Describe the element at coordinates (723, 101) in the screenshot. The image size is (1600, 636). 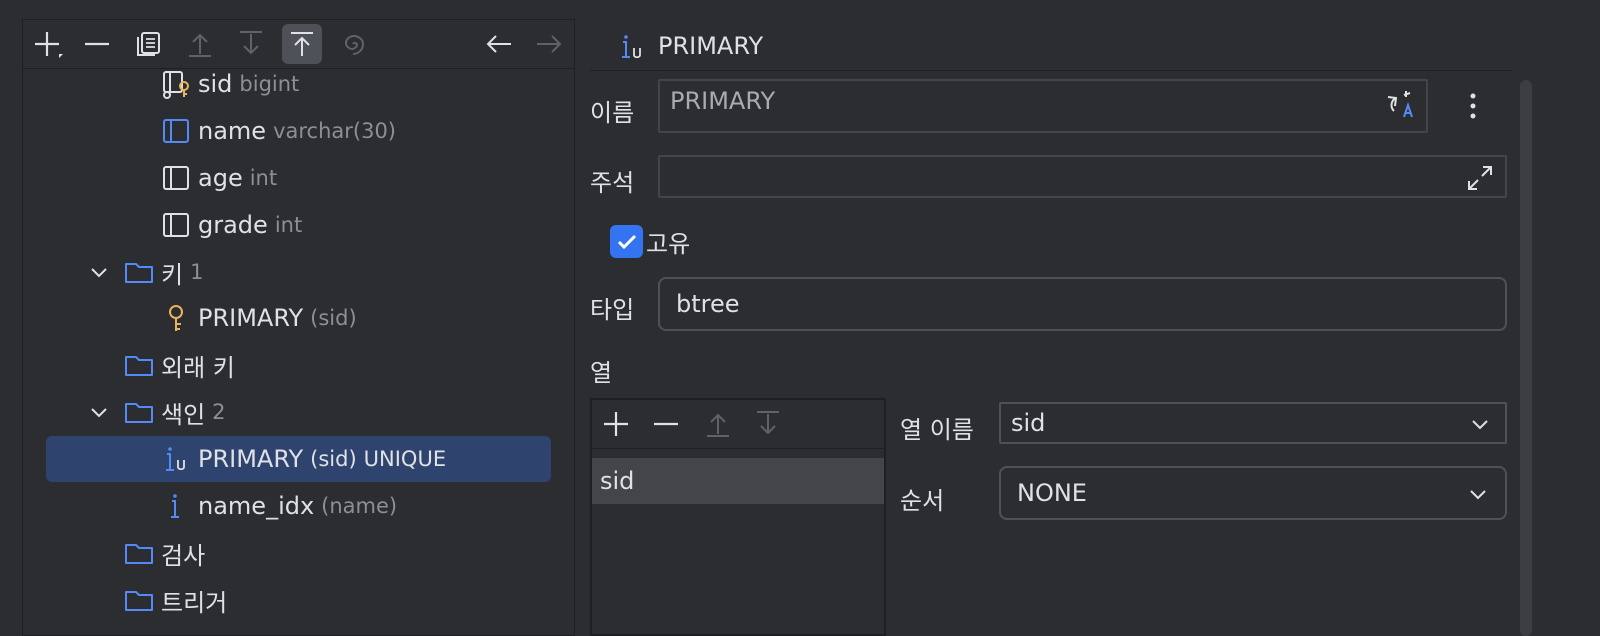
I see `name-value: PRIMARY` at that location.